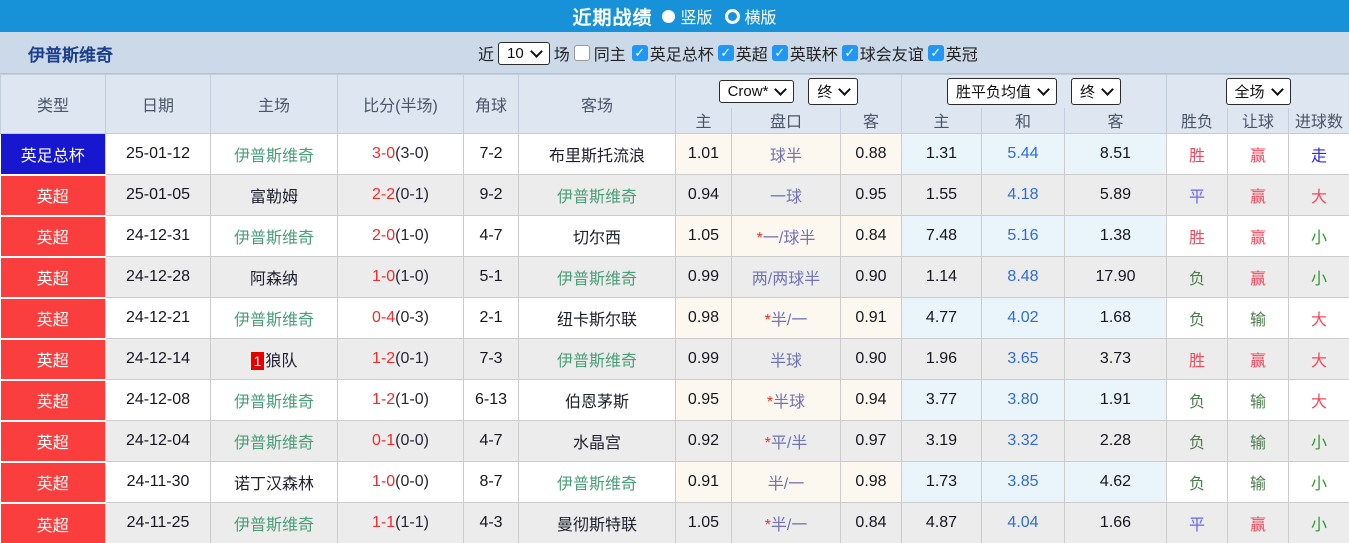 The width and height of the screenshot is (1349, 543). Describe the element at coordinates (400, 359) in the screenshot. I see `score-cell: 1-2(0-1)` at that location.